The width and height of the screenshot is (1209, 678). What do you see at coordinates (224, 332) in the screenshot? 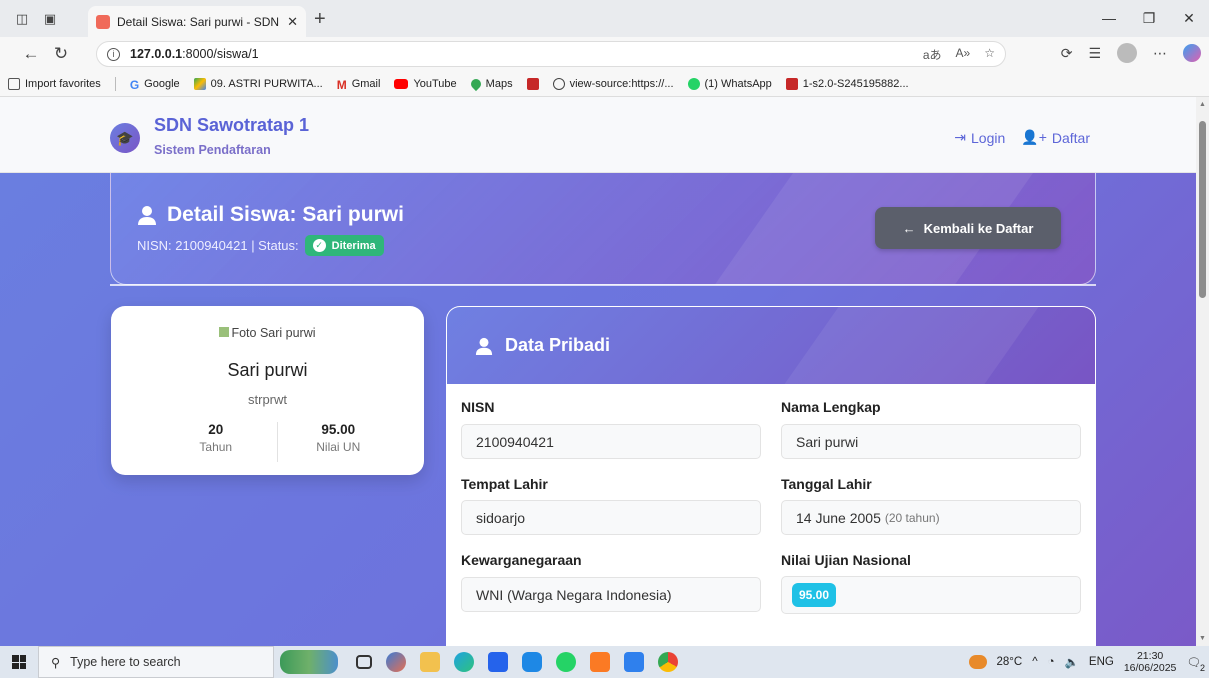
I see `broken-image-icon` at bounding box center [224, 332].